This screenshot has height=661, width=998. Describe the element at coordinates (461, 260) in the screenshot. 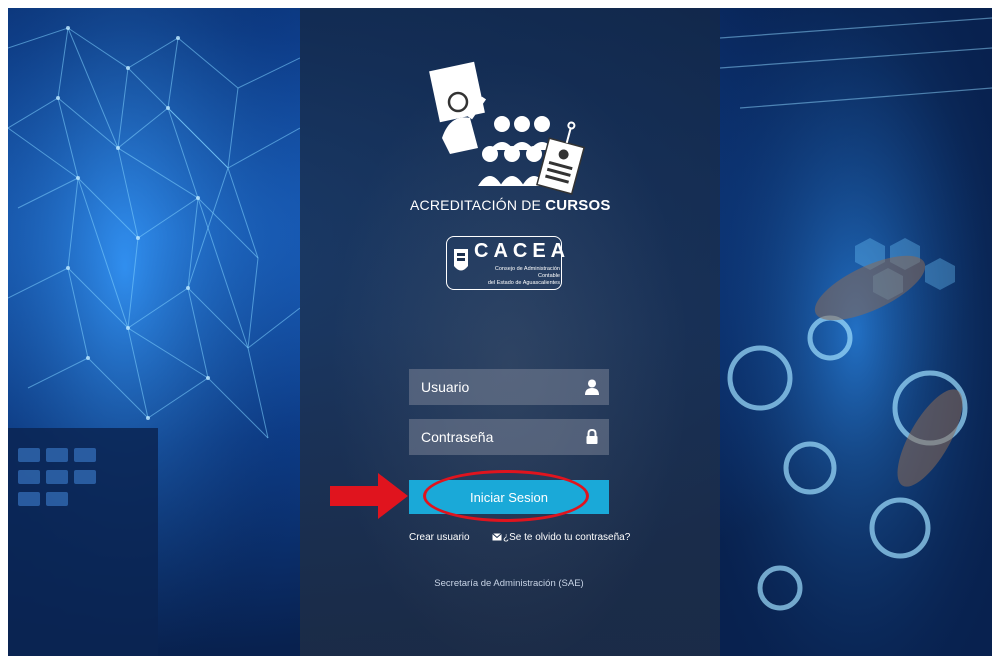

I see `state-seal-icon` at that location.